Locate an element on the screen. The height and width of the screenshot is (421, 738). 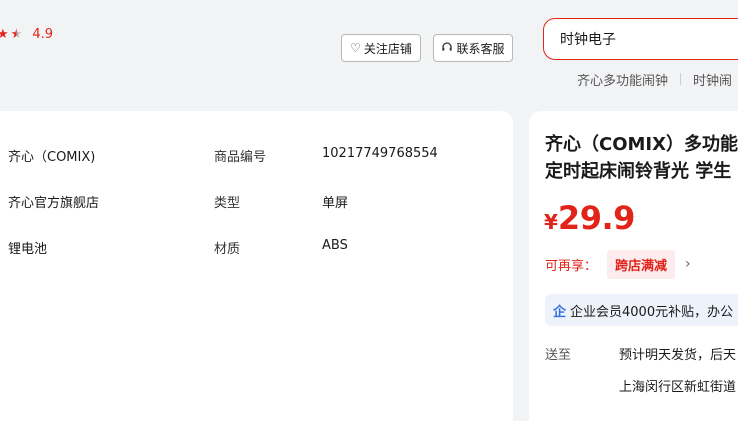
follow-shop-label: 关注店铺 is located at coordinates (387, 48).